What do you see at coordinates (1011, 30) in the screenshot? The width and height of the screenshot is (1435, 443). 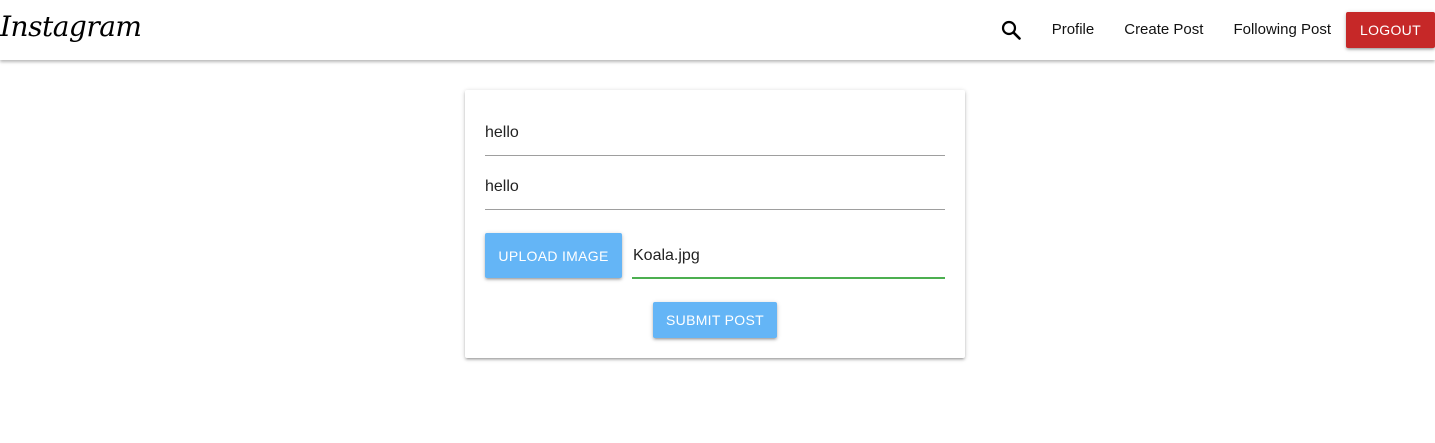 I see `search-icon` at bounding box center [1011, 30].